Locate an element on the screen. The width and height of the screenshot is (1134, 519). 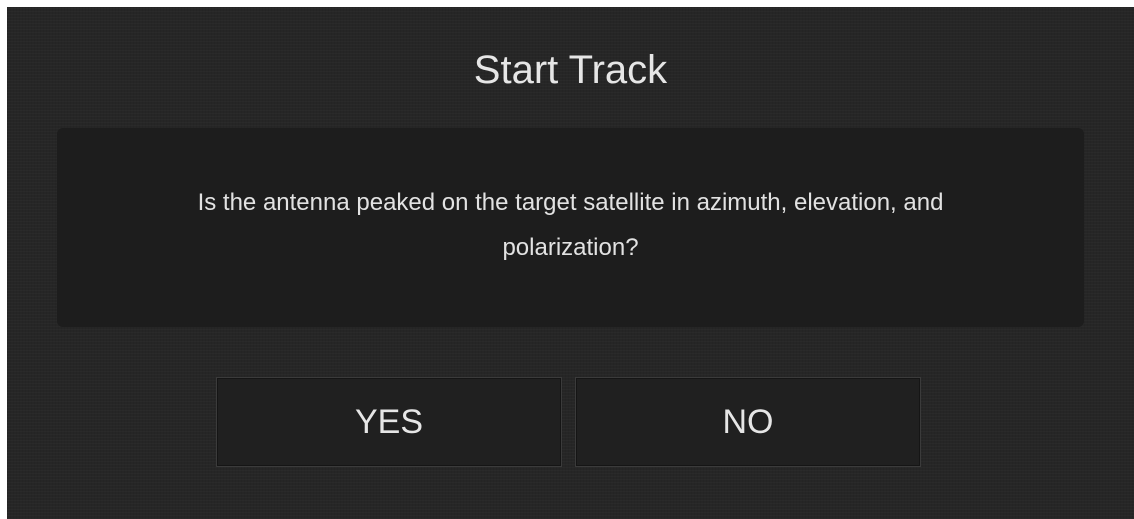
yes-button: YES is located at coordinates (389, 422).